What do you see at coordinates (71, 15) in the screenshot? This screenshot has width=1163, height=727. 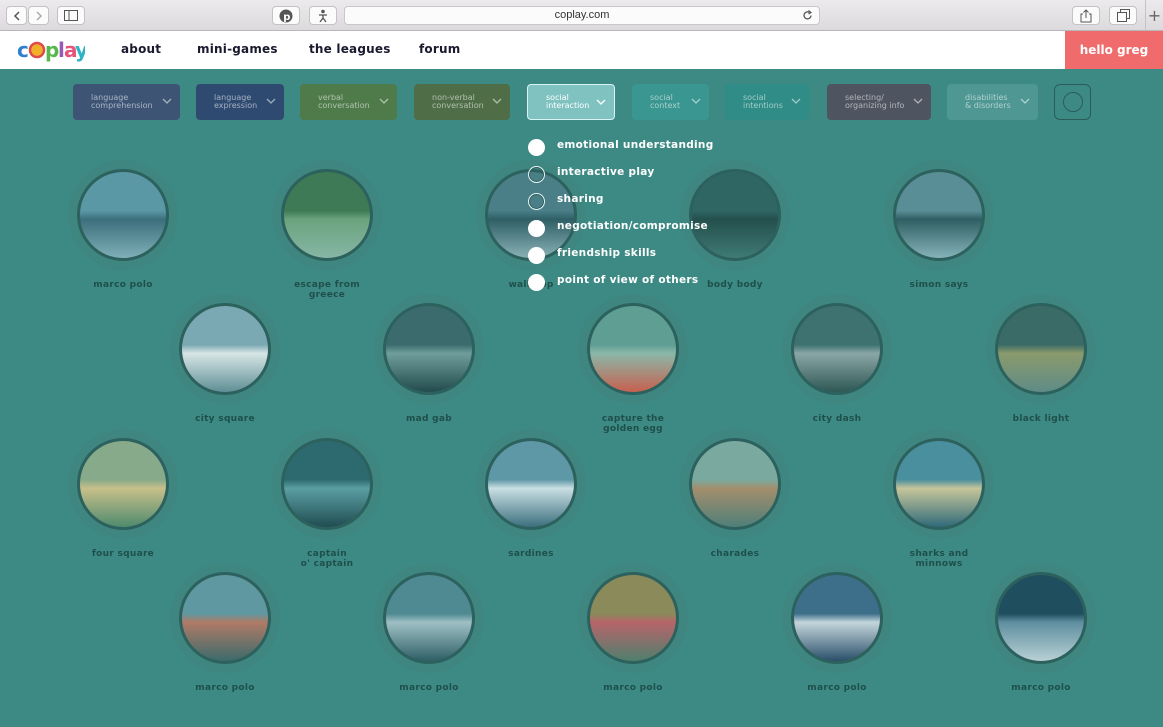 I see `sidebar-button` at bounding box center [71, 15].